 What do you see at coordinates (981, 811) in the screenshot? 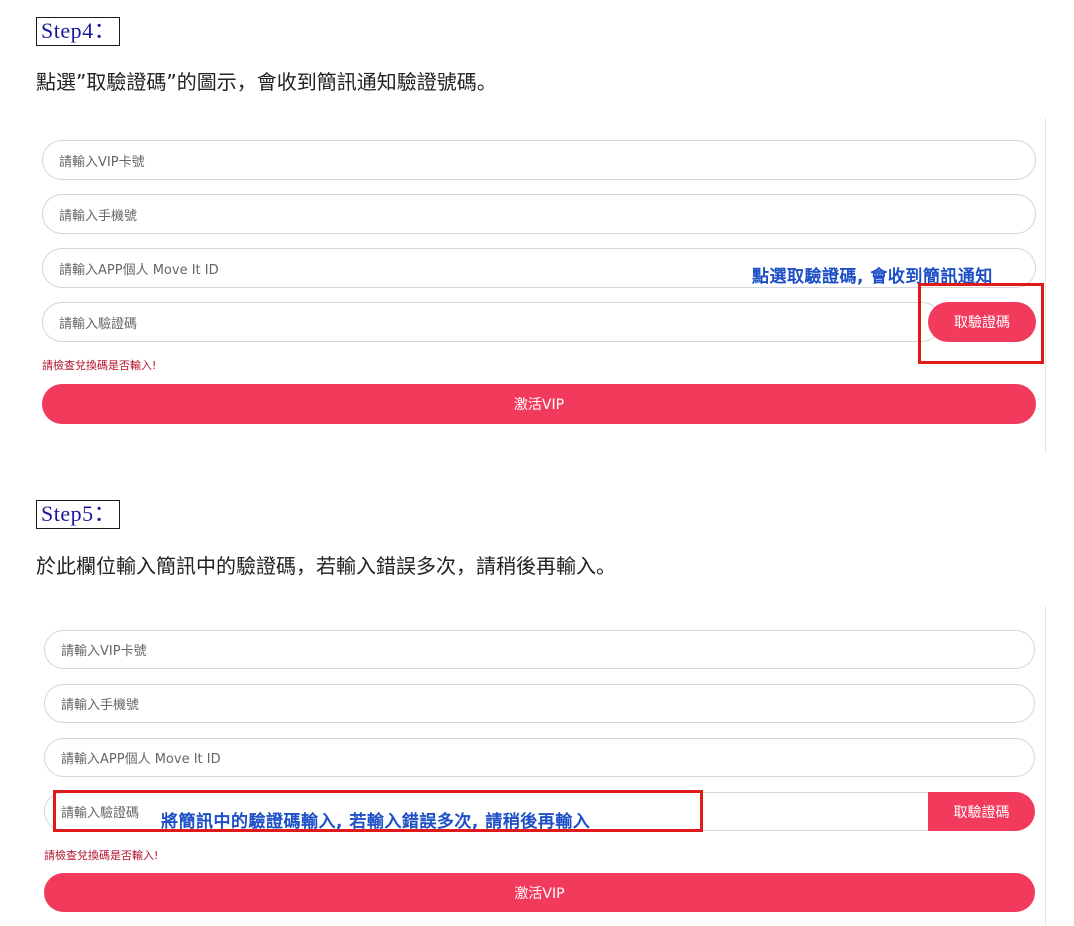
I see `get-code-button: 取驗證碼` at bounding box center [981, 811].